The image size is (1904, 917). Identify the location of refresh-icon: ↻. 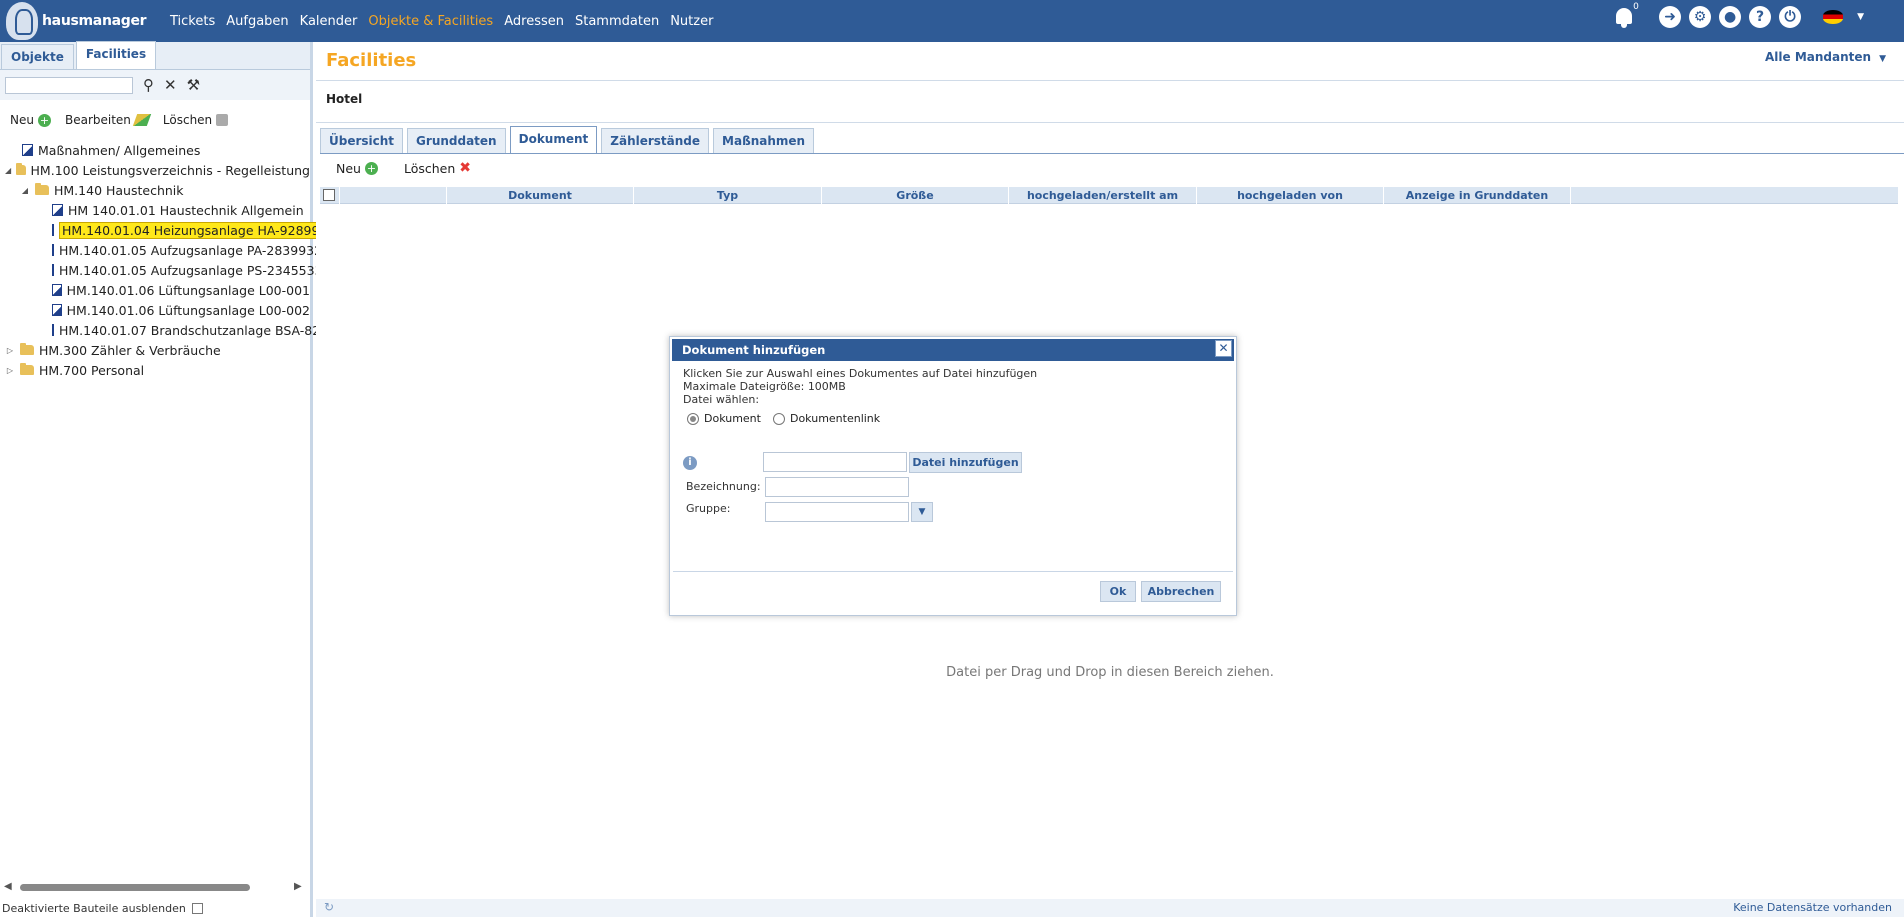
(329, 907).